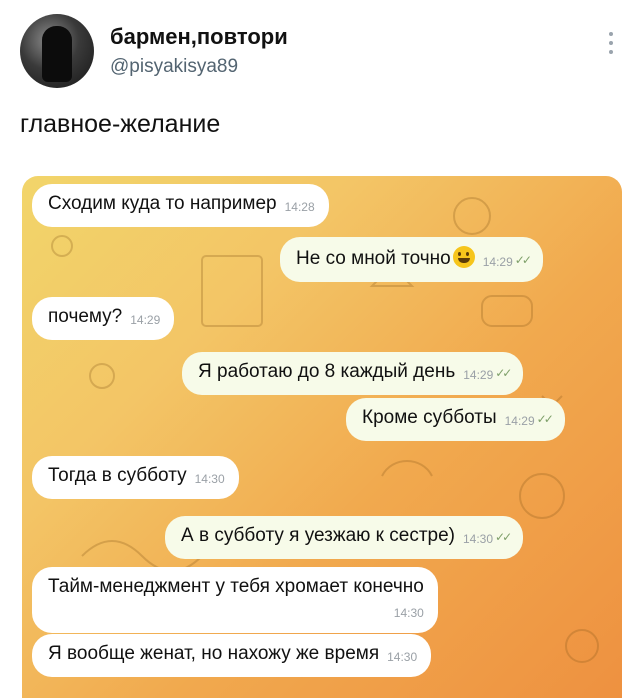  What do you see at coordinates (174, 67) in the screenshot?
I see `user-handle: @pisyakisya89` at bounding box center [174, 67].